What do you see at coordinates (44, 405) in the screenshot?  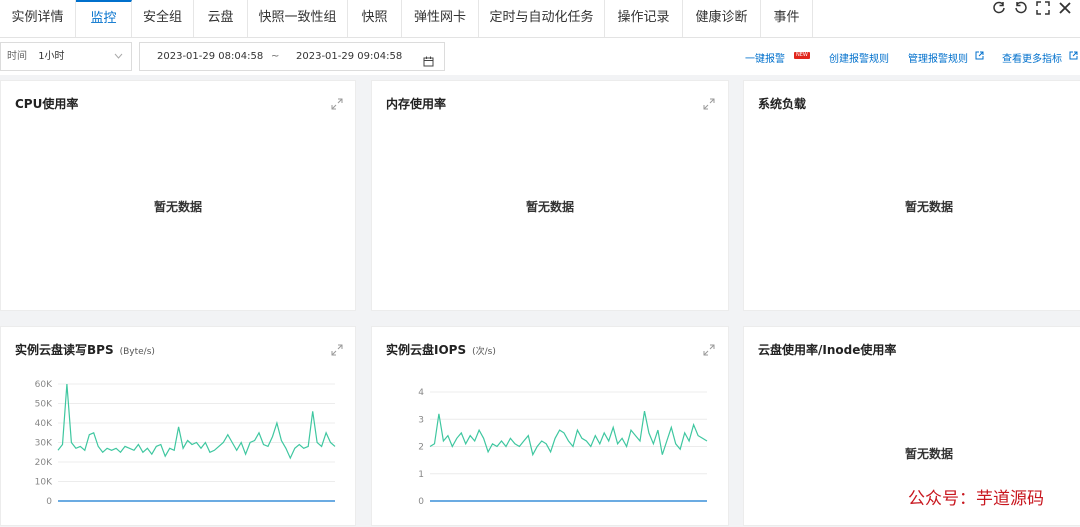 I see `y-tick-label: 50K` at bounding box center [44, 405].